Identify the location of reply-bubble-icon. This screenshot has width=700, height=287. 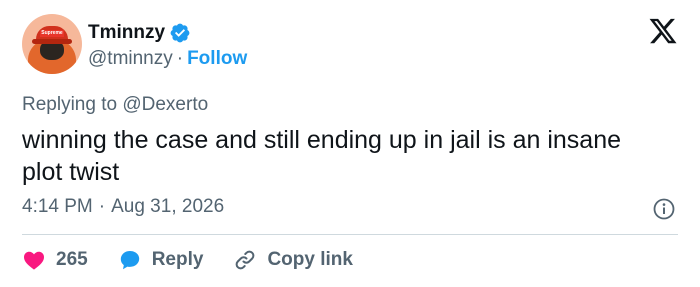
(129, 260).